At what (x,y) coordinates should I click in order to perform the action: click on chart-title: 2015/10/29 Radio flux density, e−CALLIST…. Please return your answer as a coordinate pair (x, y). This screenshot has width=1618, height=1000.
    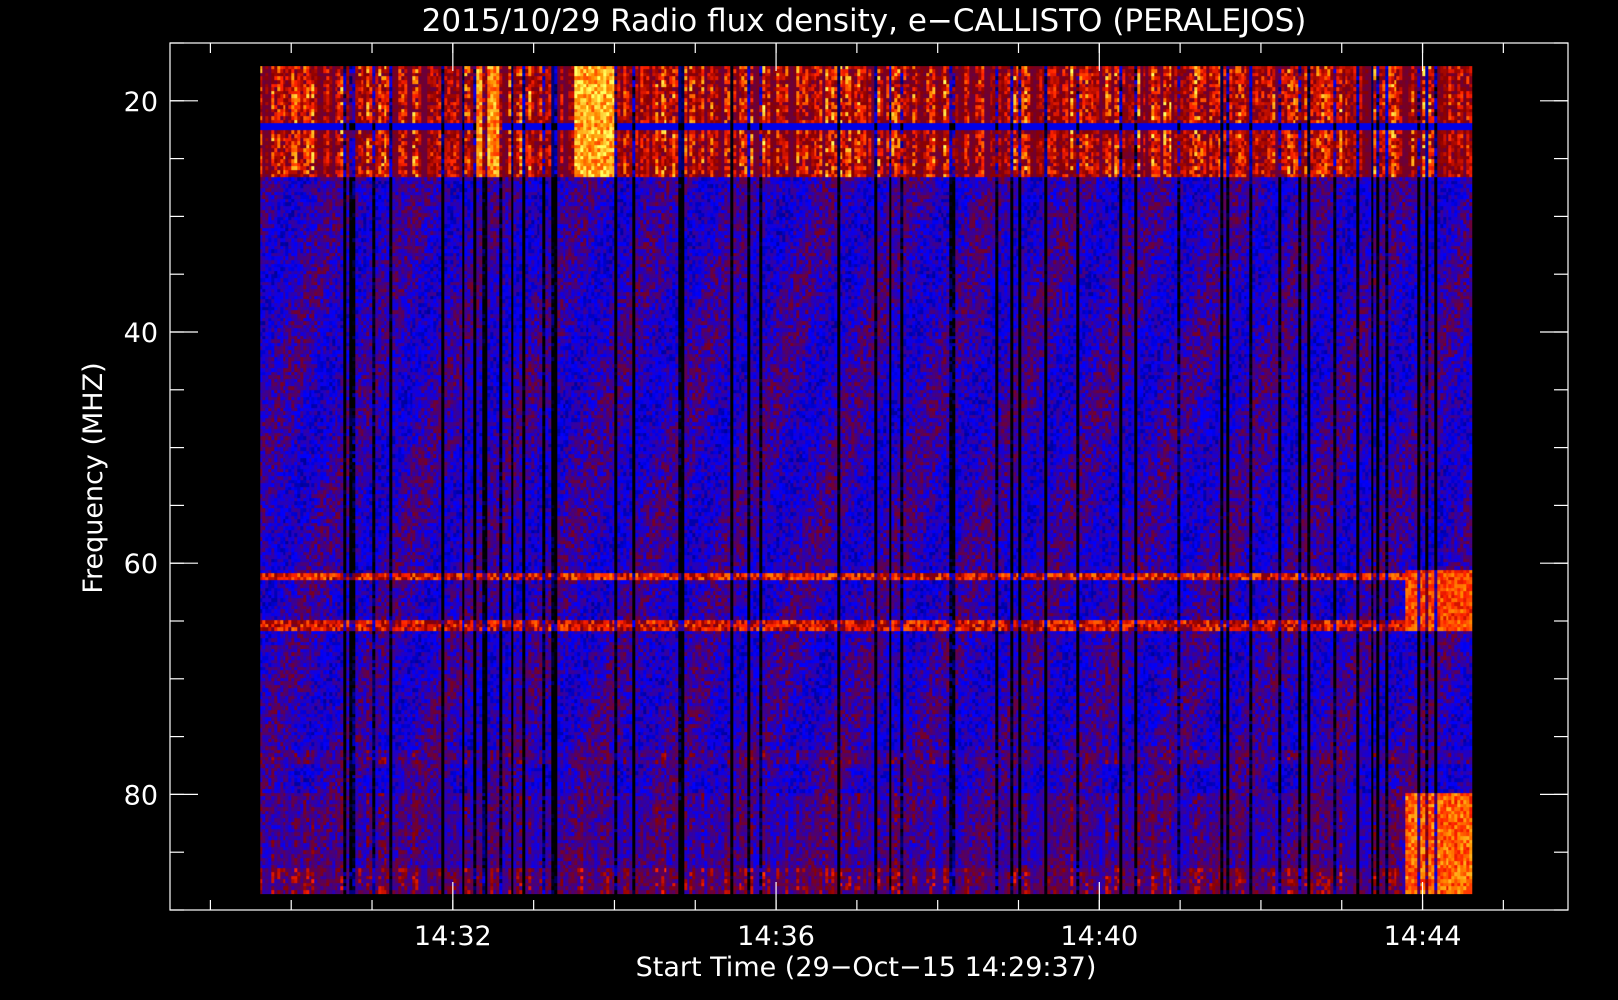
    Looking at the image, I should click on (864, 21).